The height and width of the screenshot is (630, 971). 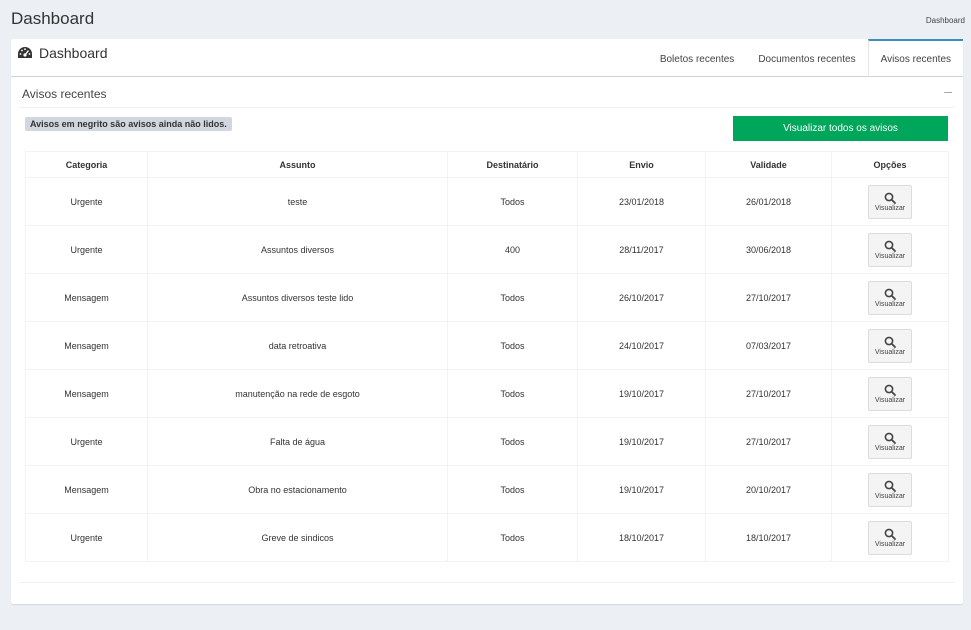 I want to click on cell-assunto: manutenção na rede de esgoto, so click(x=297, y=393).